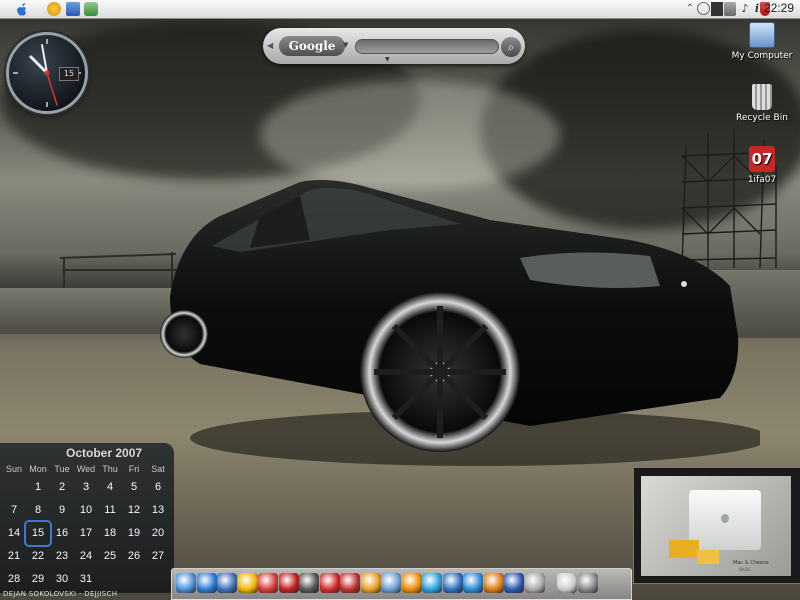 The image size is (800, 600). I want to click on calendar-icon: 07, so click(762, 159).